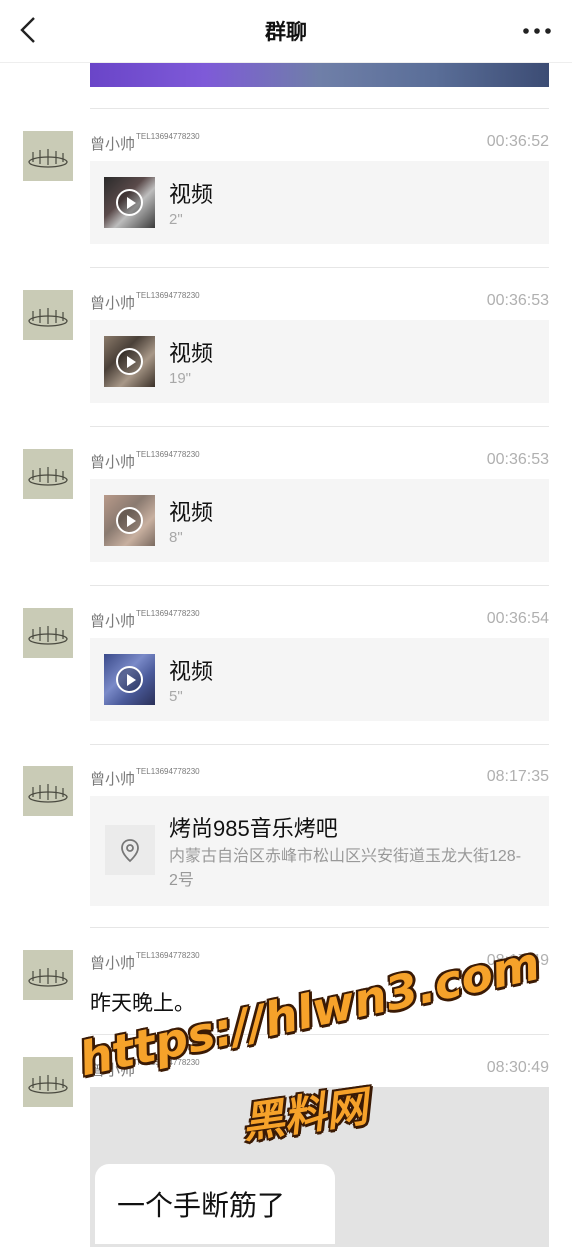 Image resolution: width=572 pixels, height=1247 pixels. What do you see at coordinates (176, 537) in the screenshot?
I see `video-duration: 8"` at bounding box center [176, 537].